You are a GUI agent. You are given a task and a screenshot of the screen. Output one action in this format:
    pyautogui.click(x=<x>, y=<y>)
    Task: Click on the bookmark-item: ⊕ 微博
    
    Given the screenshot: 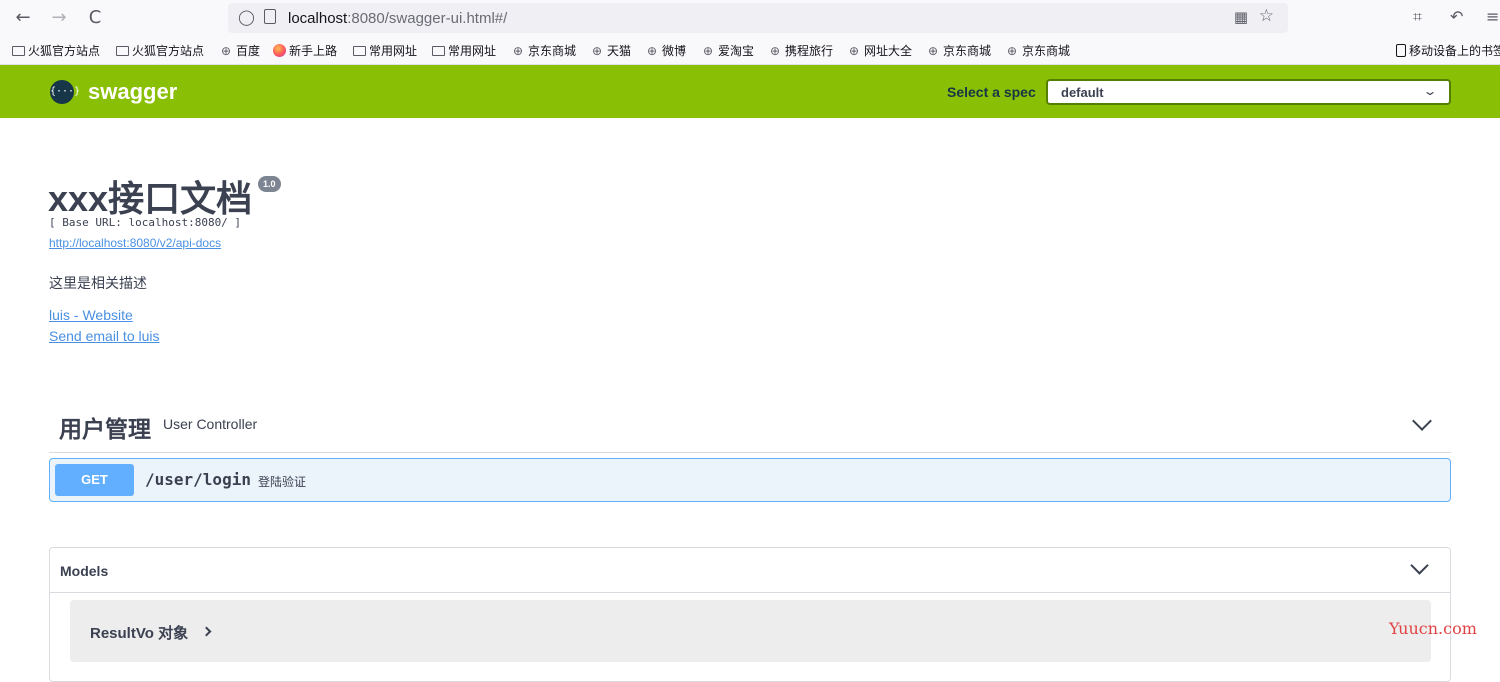 What is the action you would take?
    pyautogui.click(x=665, y=50)
    